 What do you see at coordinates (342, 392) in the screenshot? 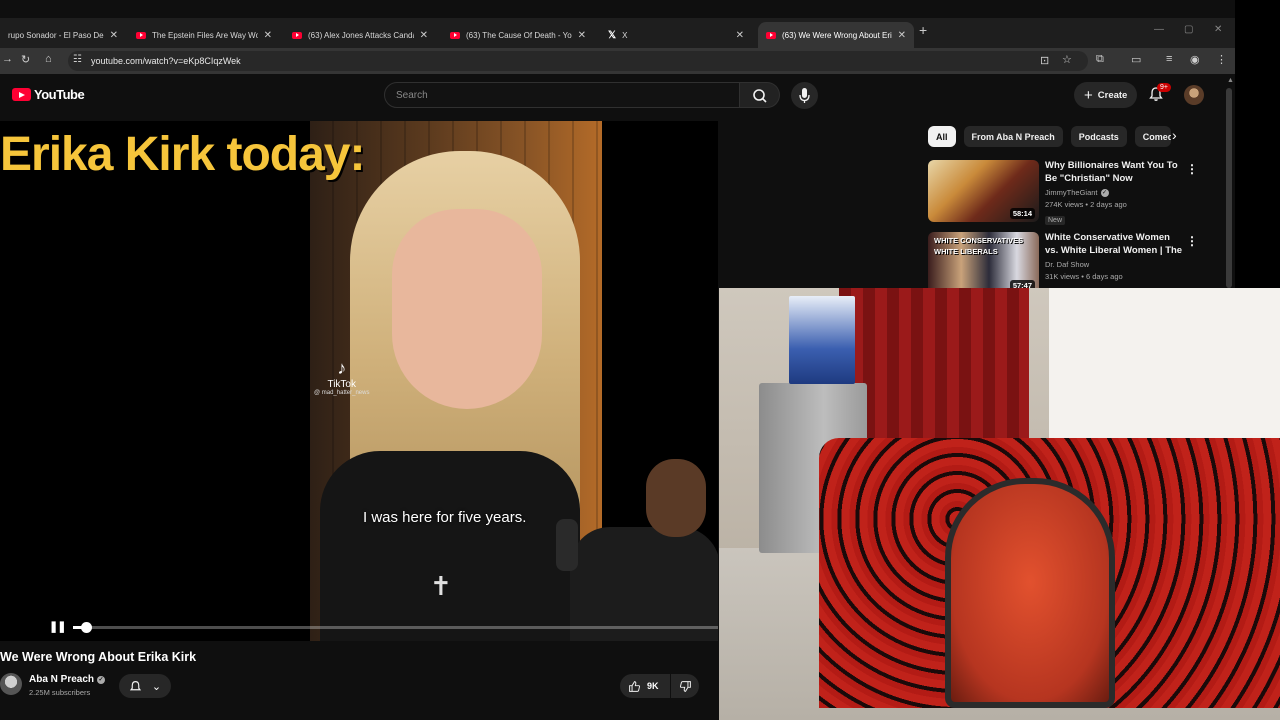
I see `tiktok-handle: @ mad_hatter_news` at bounding box center [342, 392].